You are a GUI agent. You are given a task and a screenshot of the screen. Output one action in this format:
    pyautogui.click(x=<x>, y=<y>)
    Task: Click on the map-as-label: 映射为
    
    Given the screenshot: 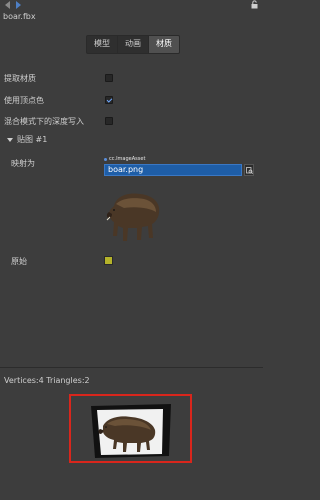 What is the action you would take?
    pyautogui.click(x=23, y=163)
    